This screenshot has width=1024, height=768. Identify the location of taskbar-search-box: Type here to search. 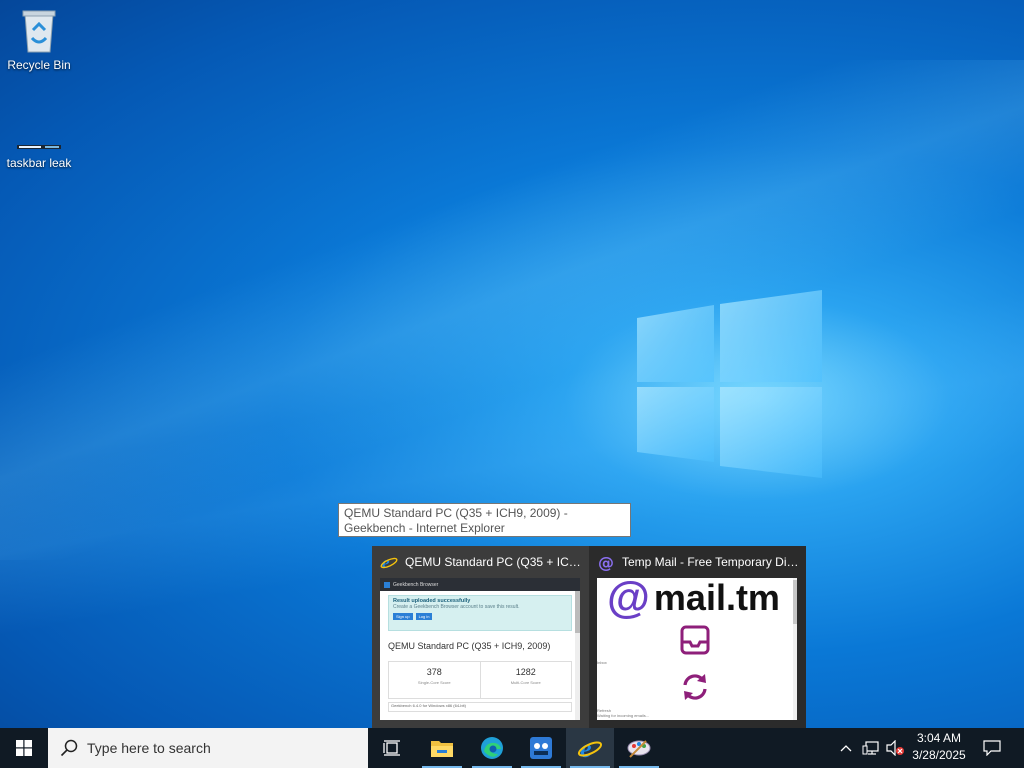
(208, 748).